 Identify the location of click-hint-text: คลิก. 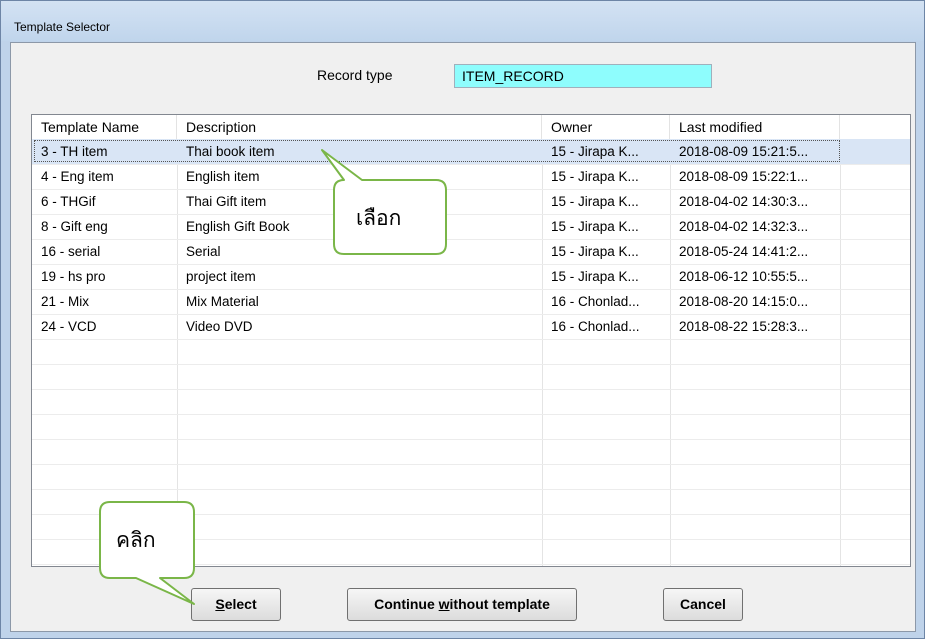
(136, 540).